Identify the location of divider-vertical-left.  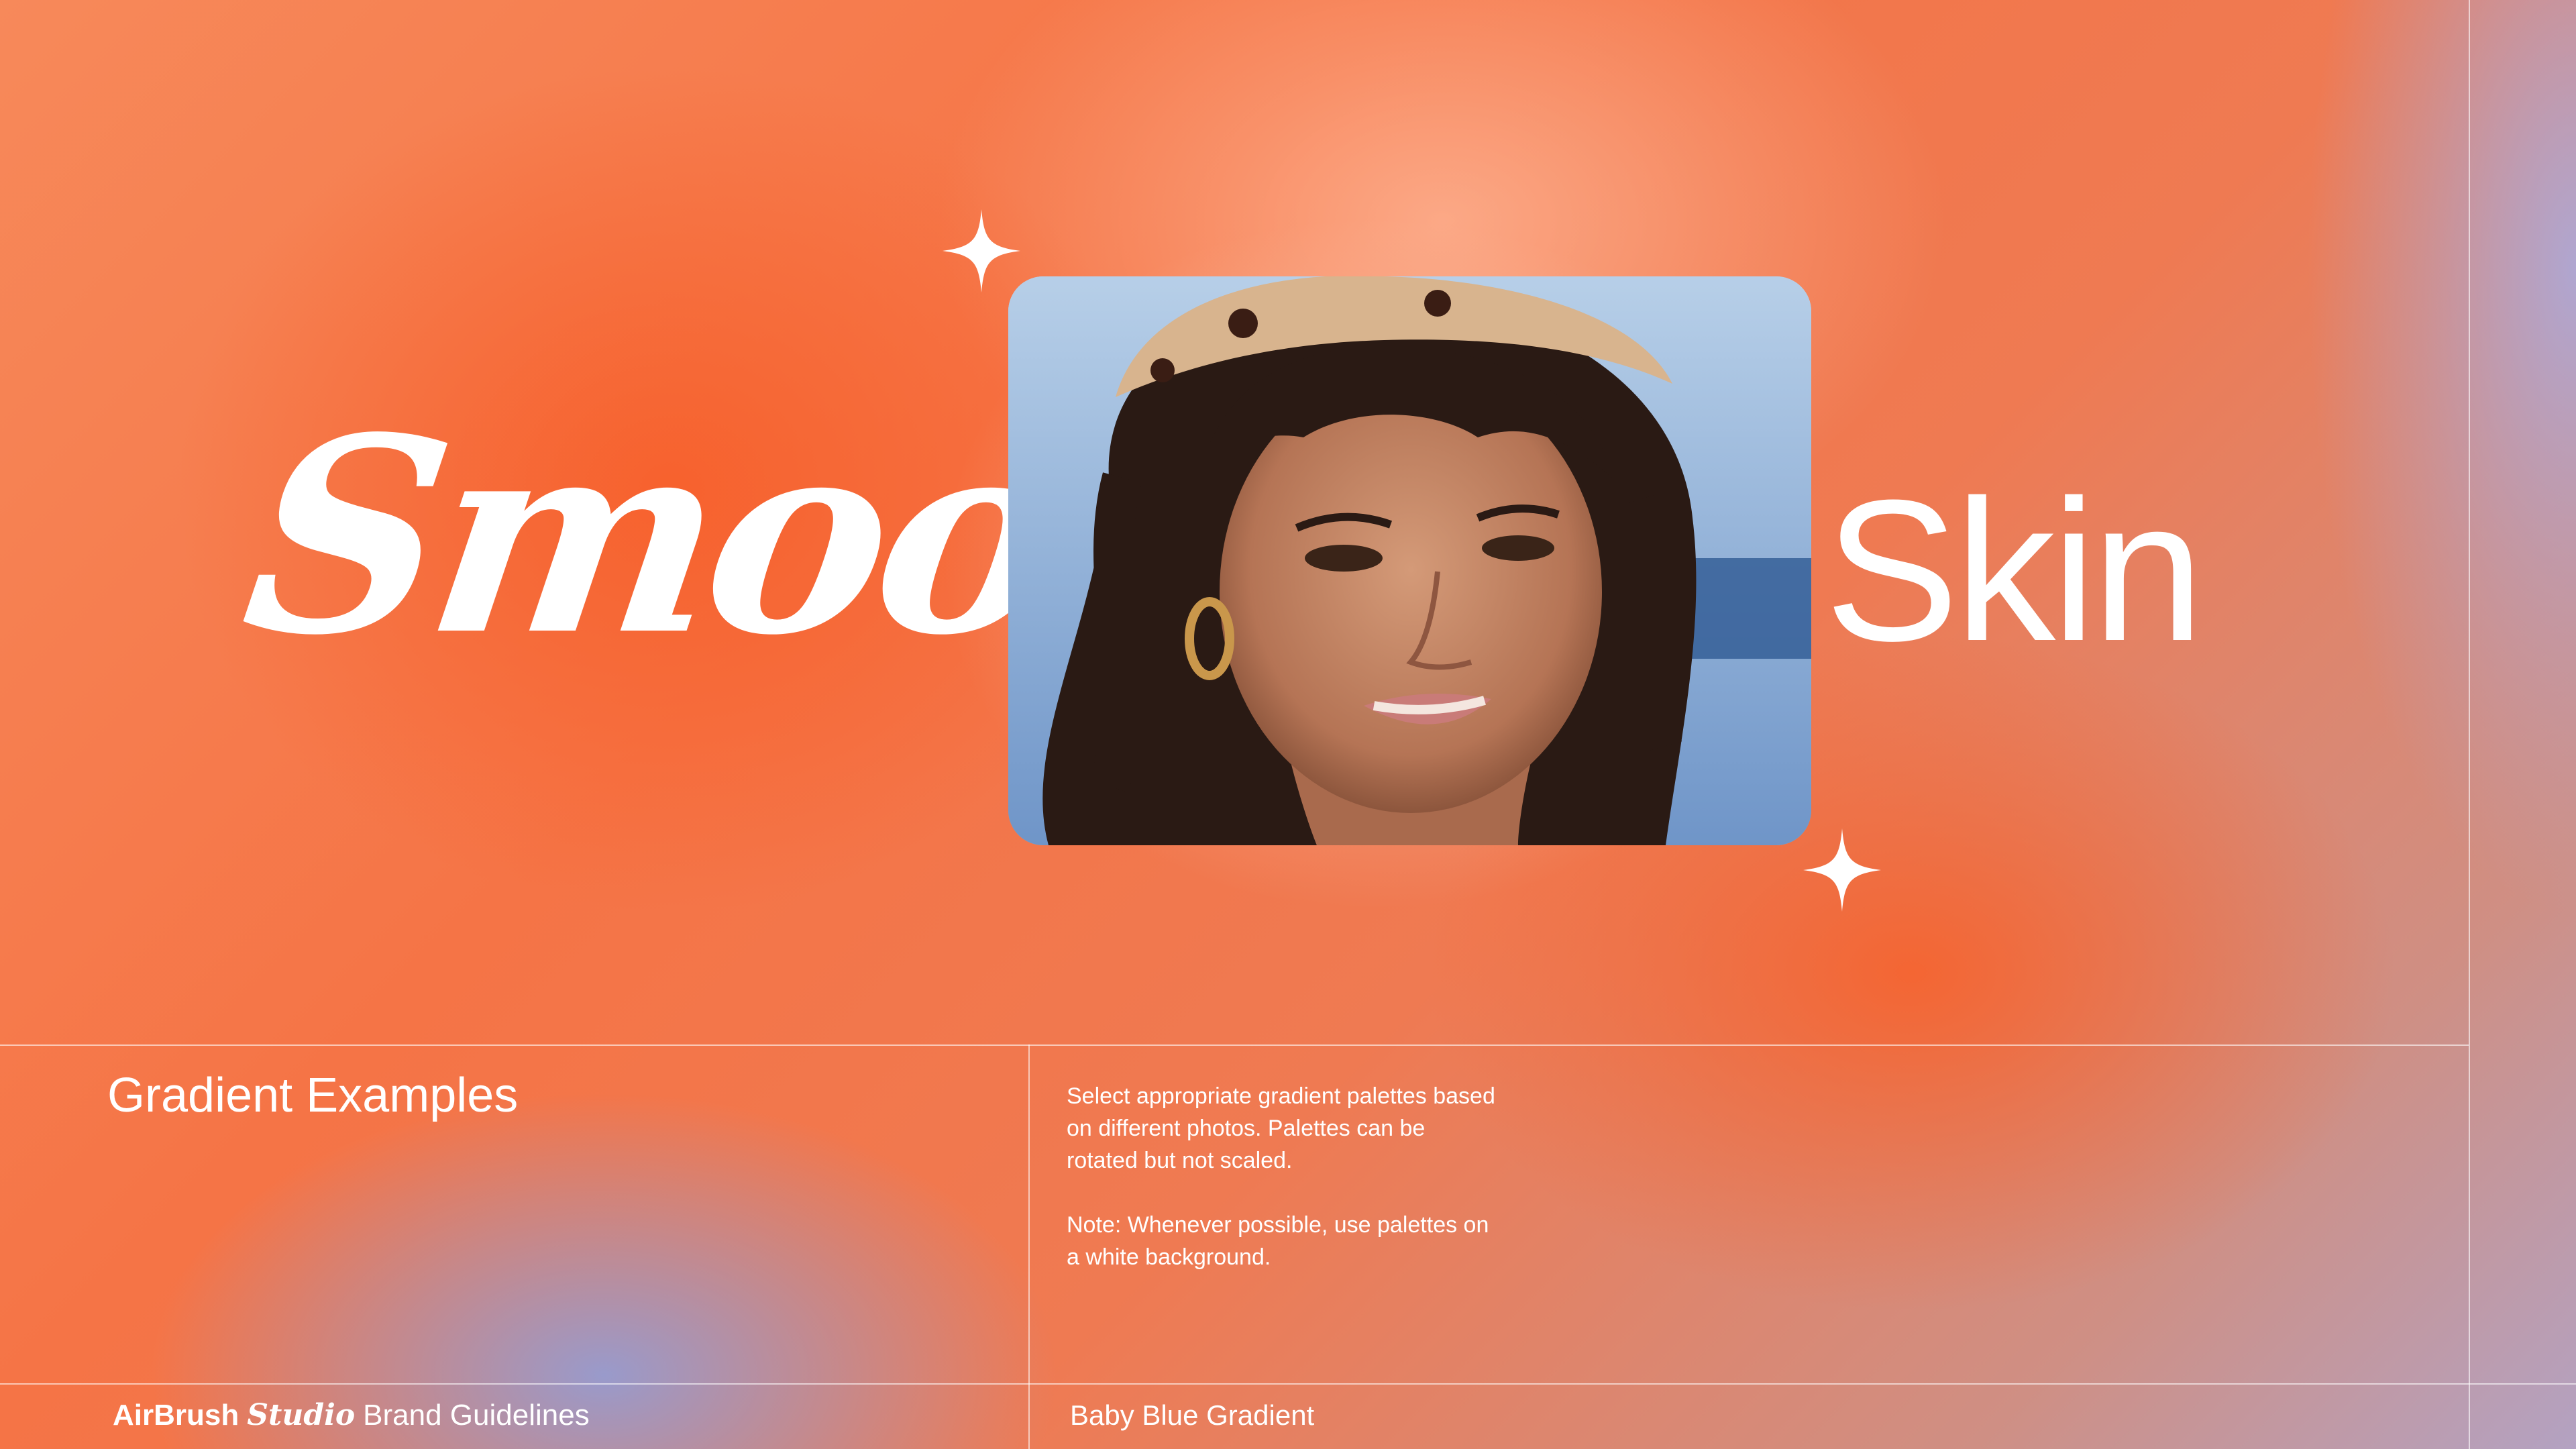
(1029, 1246).